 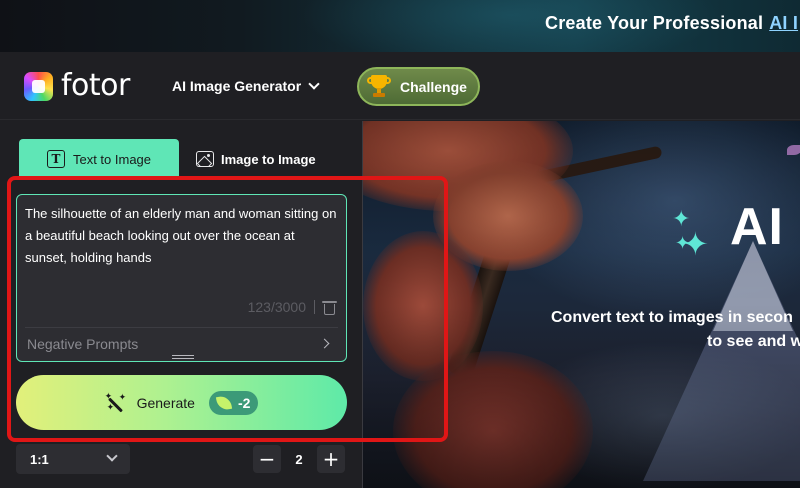 I want to click on hero-subtitle-line1: Convert text to images in secon, so click(x=672, y=317).